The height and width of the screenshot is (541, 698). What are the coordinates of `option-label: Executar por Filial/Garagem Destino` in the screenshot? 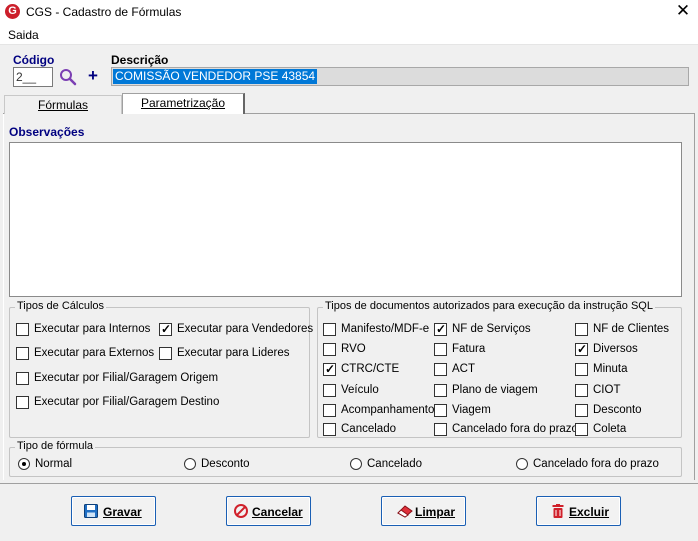 It's located at (127, 402).